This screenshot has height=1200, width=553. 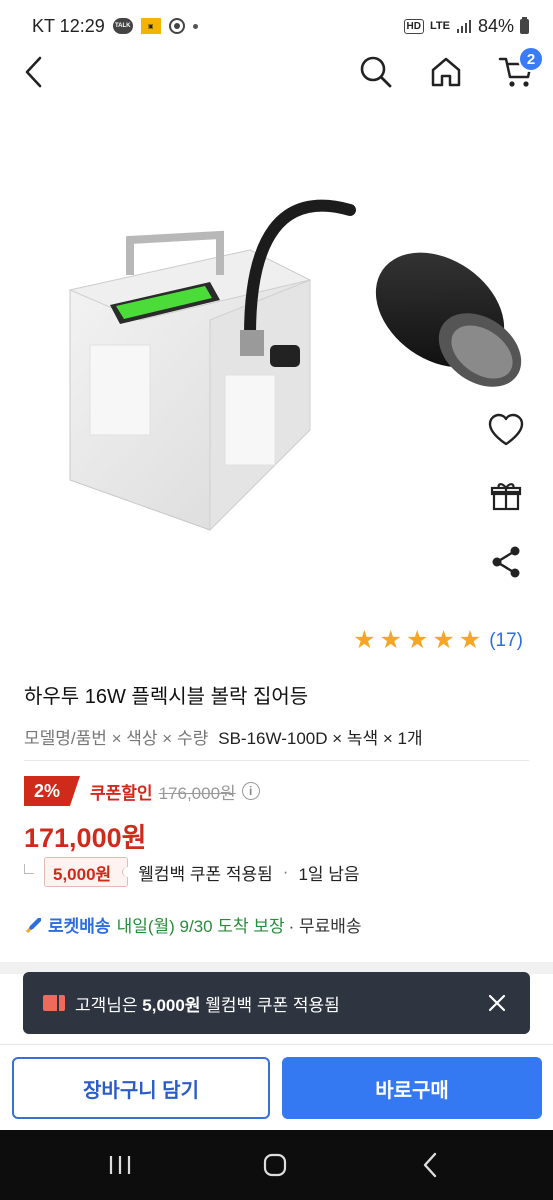 I want to click on heart-icon, so click(x=506, y=429).